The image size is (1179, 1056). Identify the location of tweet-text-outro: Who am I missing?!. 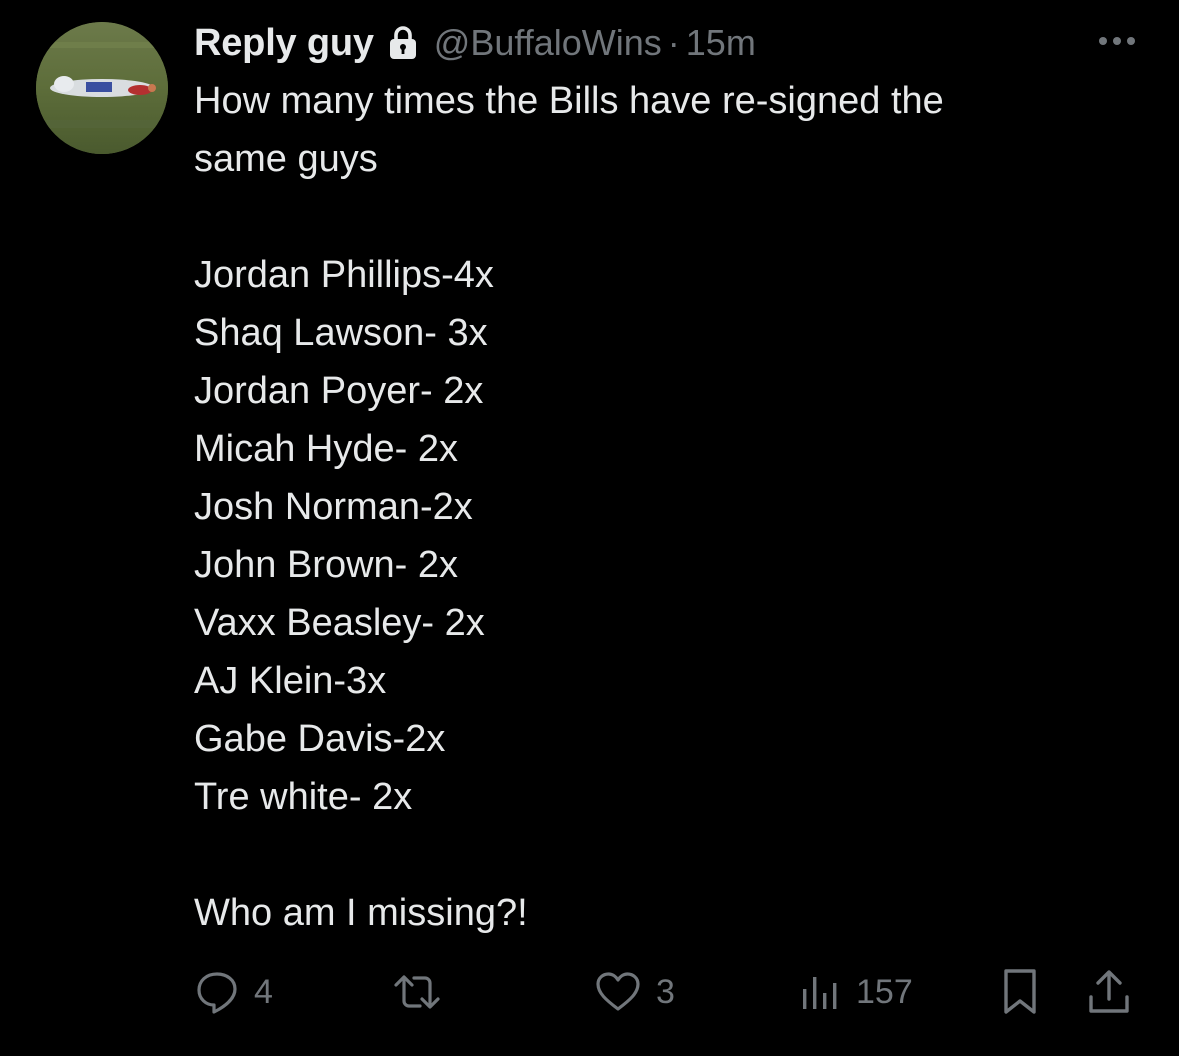
(361, 913).